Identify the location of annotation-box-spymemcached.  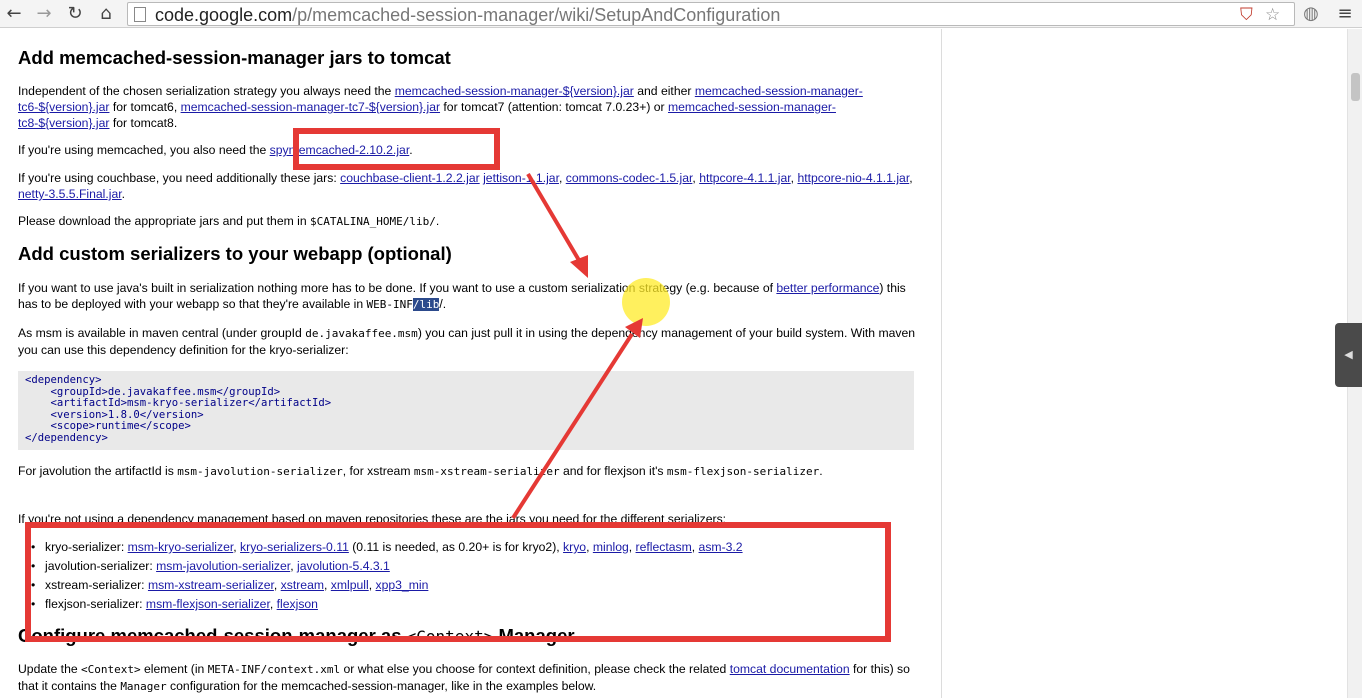
(396, 149).